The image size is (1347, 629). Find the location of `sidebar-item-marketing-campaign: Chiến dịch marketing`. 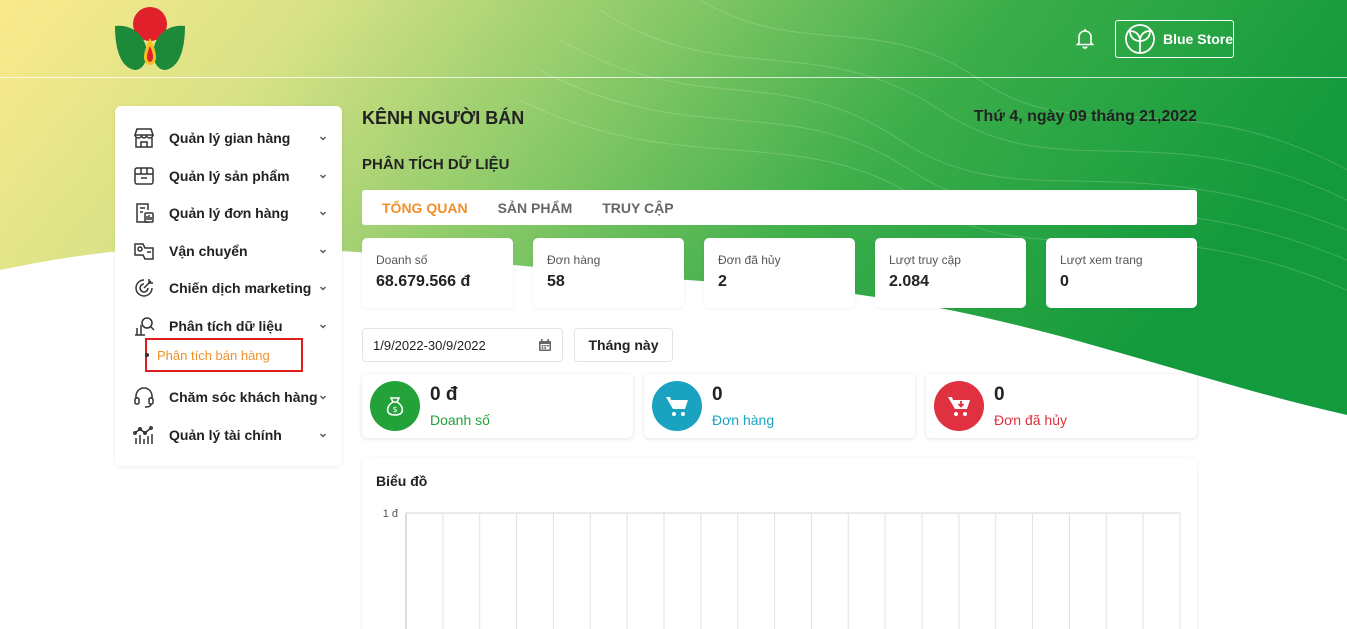

sidebar-item-marketing-campaign: Chiến dịch marketing is located at coordinates (230, 288).